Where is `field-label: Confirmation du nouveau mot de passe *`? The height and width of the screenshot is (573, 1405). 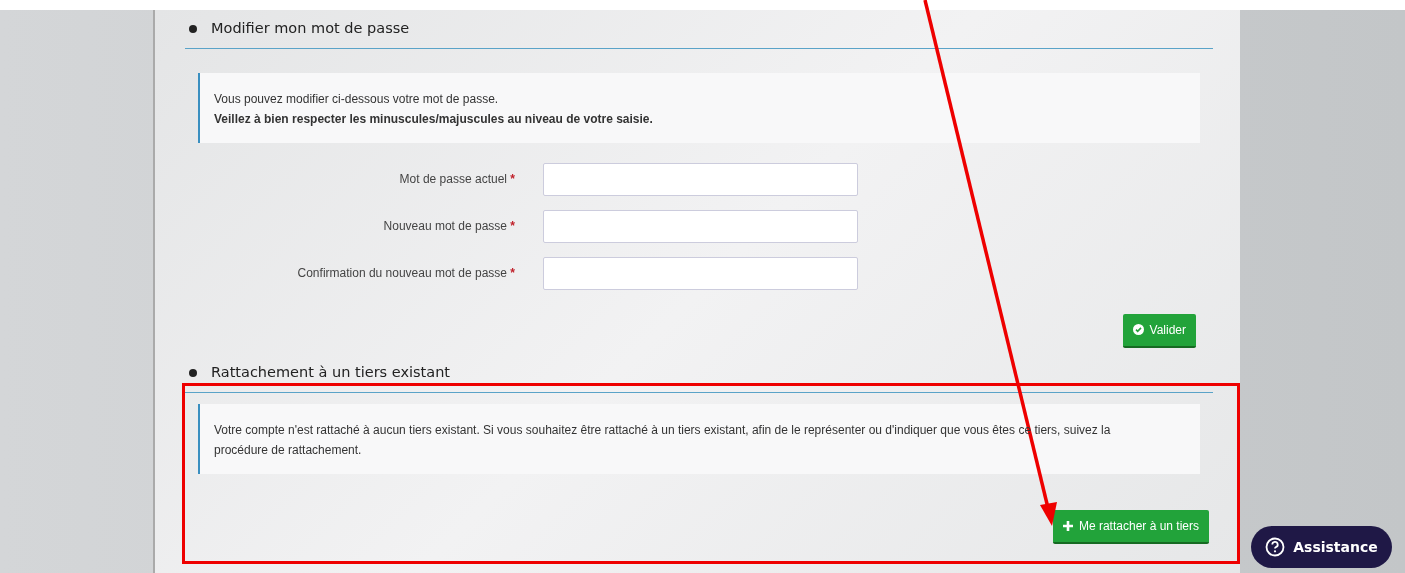
field-label: Confirmation du nouveau mot de passe * is located at coordinates (405, 274).